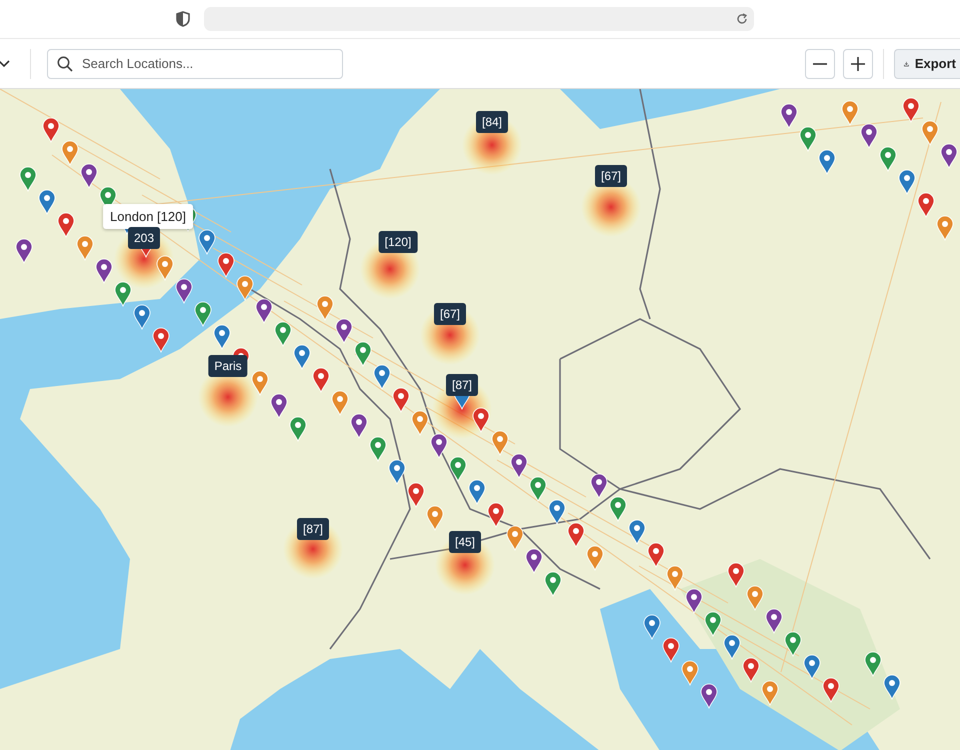  What do you see at coordinates (927, 63) in the screenshot?
I see `export-button: Export` at bounding box center [927, 63].